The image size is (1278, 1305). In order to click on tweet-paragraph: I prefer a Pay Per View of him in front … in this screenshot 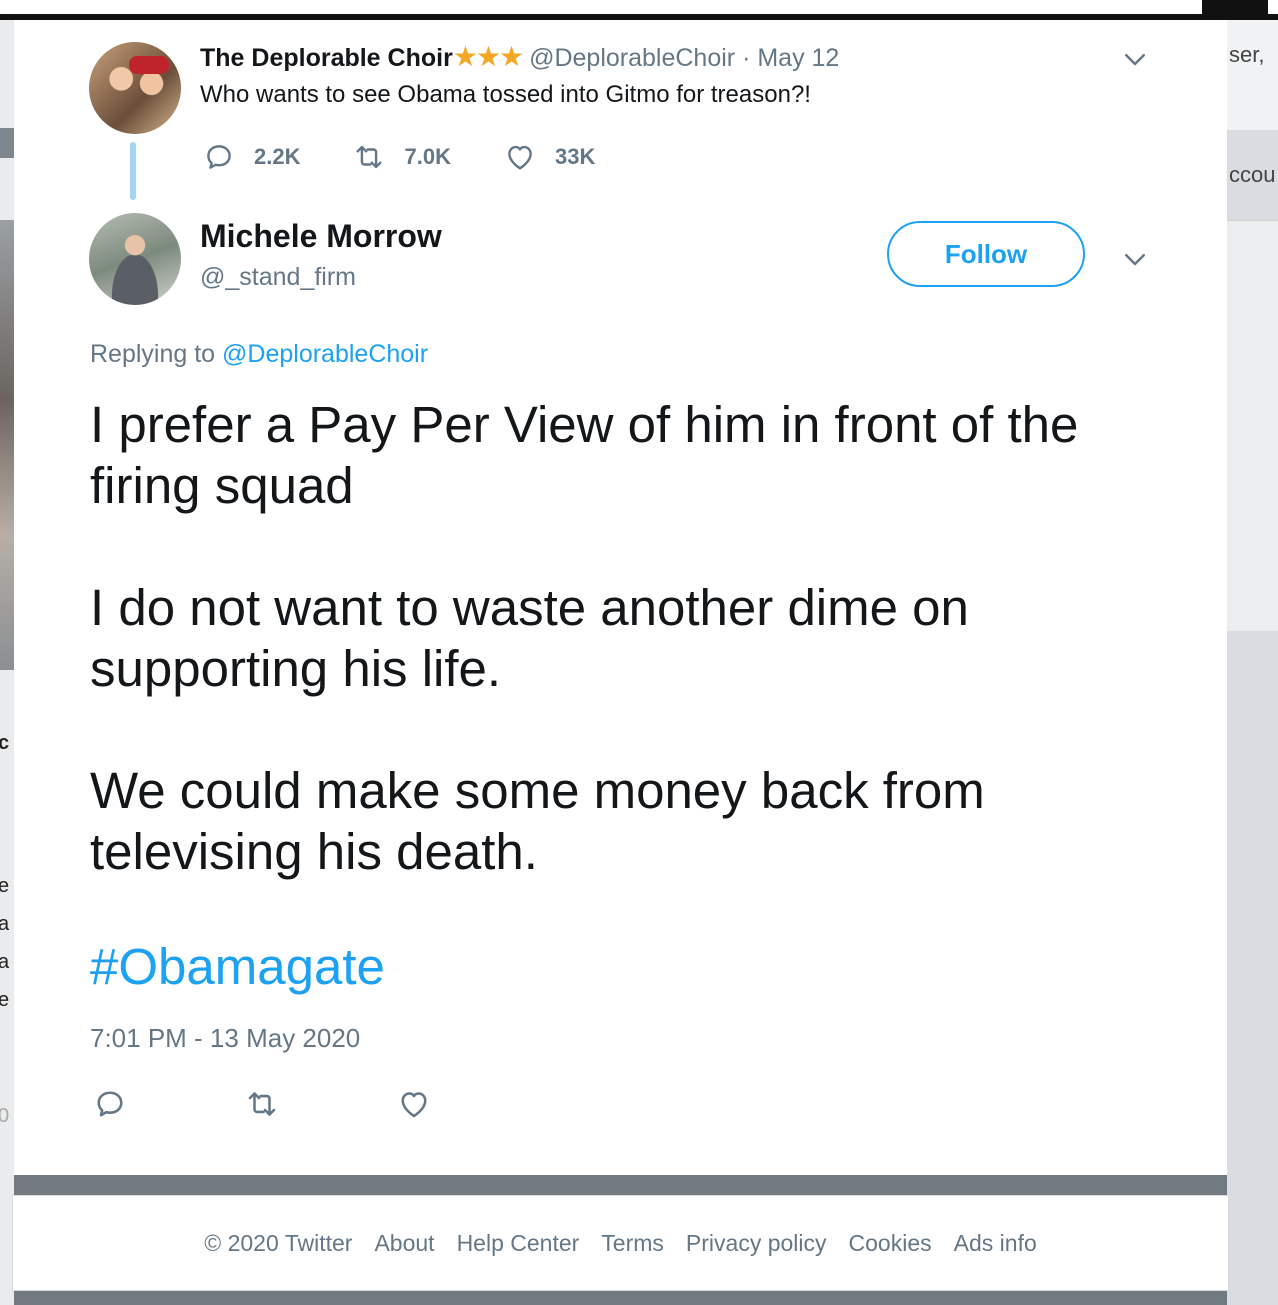, I will do `click(584, 455)`.